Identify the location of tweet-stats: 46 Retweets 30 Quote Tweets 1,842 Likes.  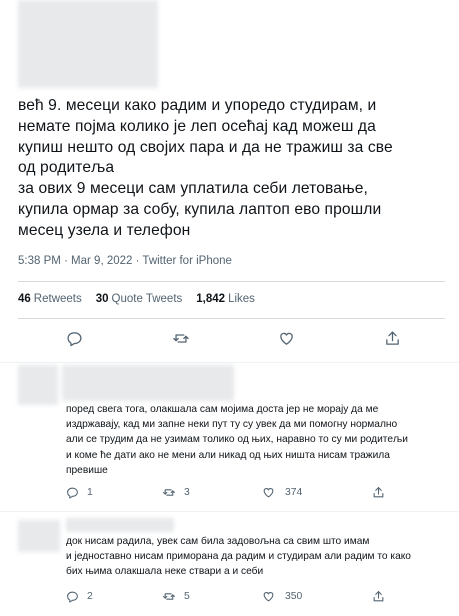
(143, 299).